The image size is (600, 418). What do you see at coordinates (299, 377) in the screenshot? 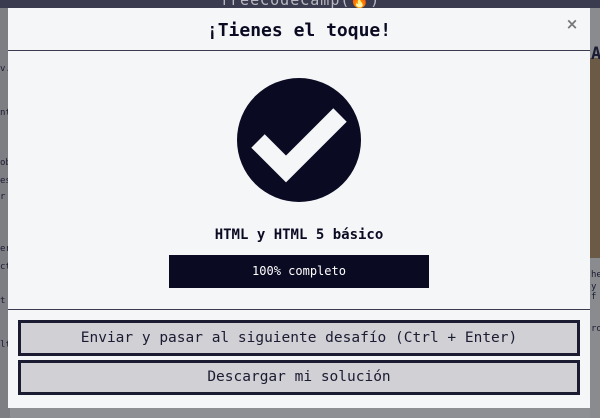
I see `download-solution-button: Descargar mi solución` at bounding box center [299, 377].